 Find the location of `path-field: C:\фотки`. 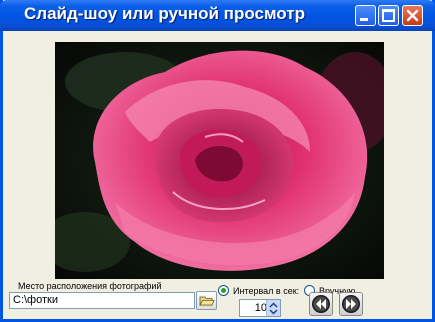

path-field: C:\фотки is located at coordinates (102, 300).